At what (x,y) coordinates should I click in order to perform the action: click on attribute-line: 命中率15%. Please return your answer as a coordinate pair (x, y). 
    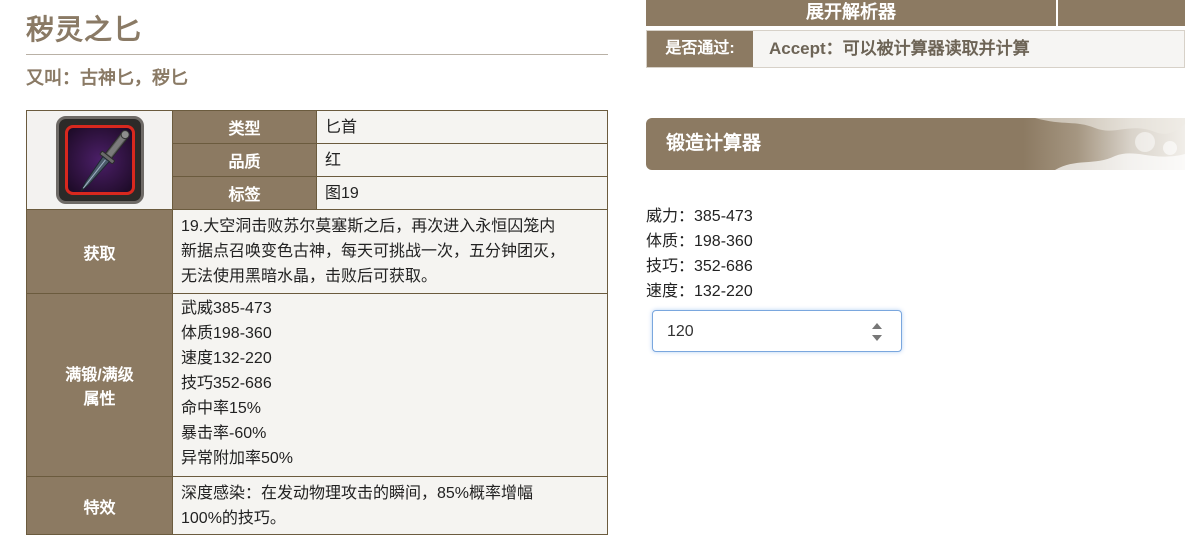
    Looking at the image, I should click on (221, 408).